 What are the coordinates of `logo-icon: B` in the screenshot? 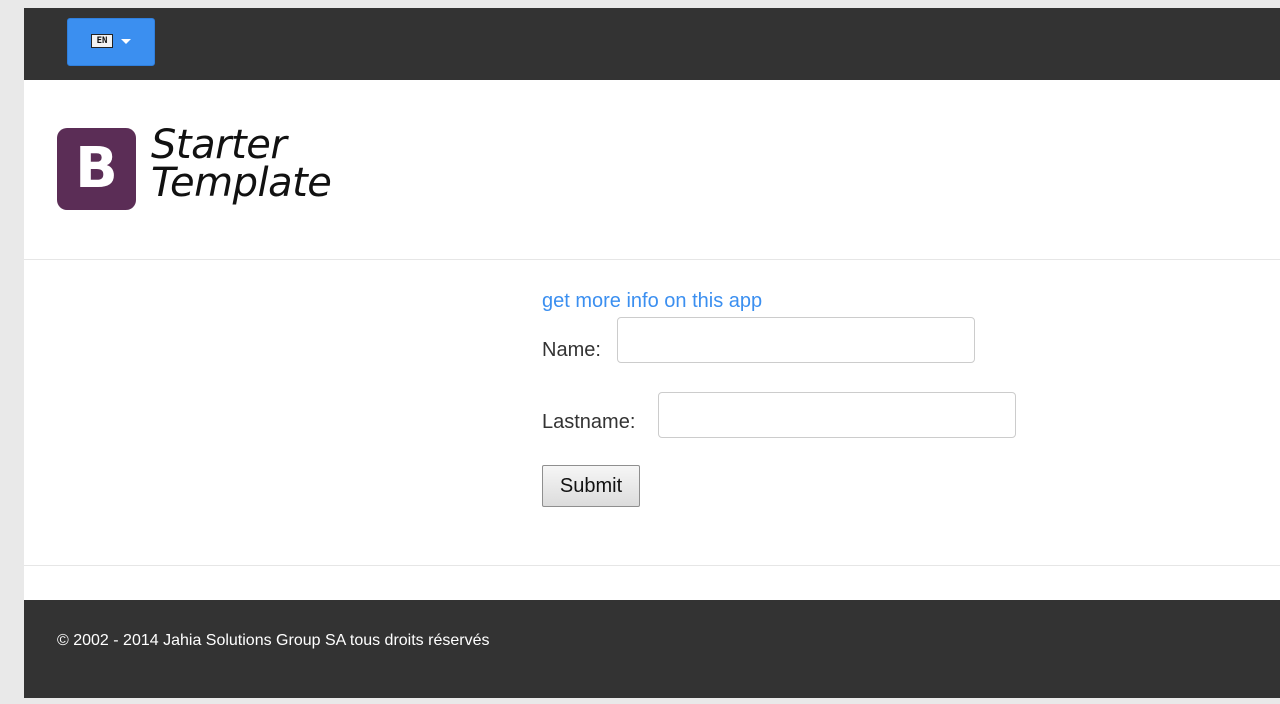 It's located at (96, 169).